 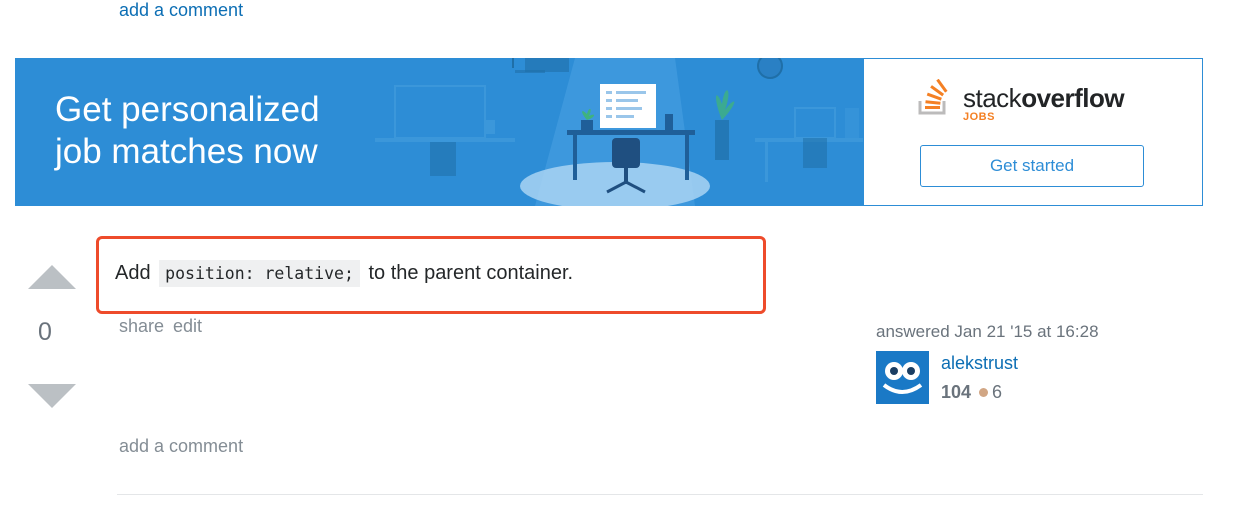 What do you see at coordinates (187, 326) in the screenshot?
I see `edit-link: edit` at bounding box center [187, 326].